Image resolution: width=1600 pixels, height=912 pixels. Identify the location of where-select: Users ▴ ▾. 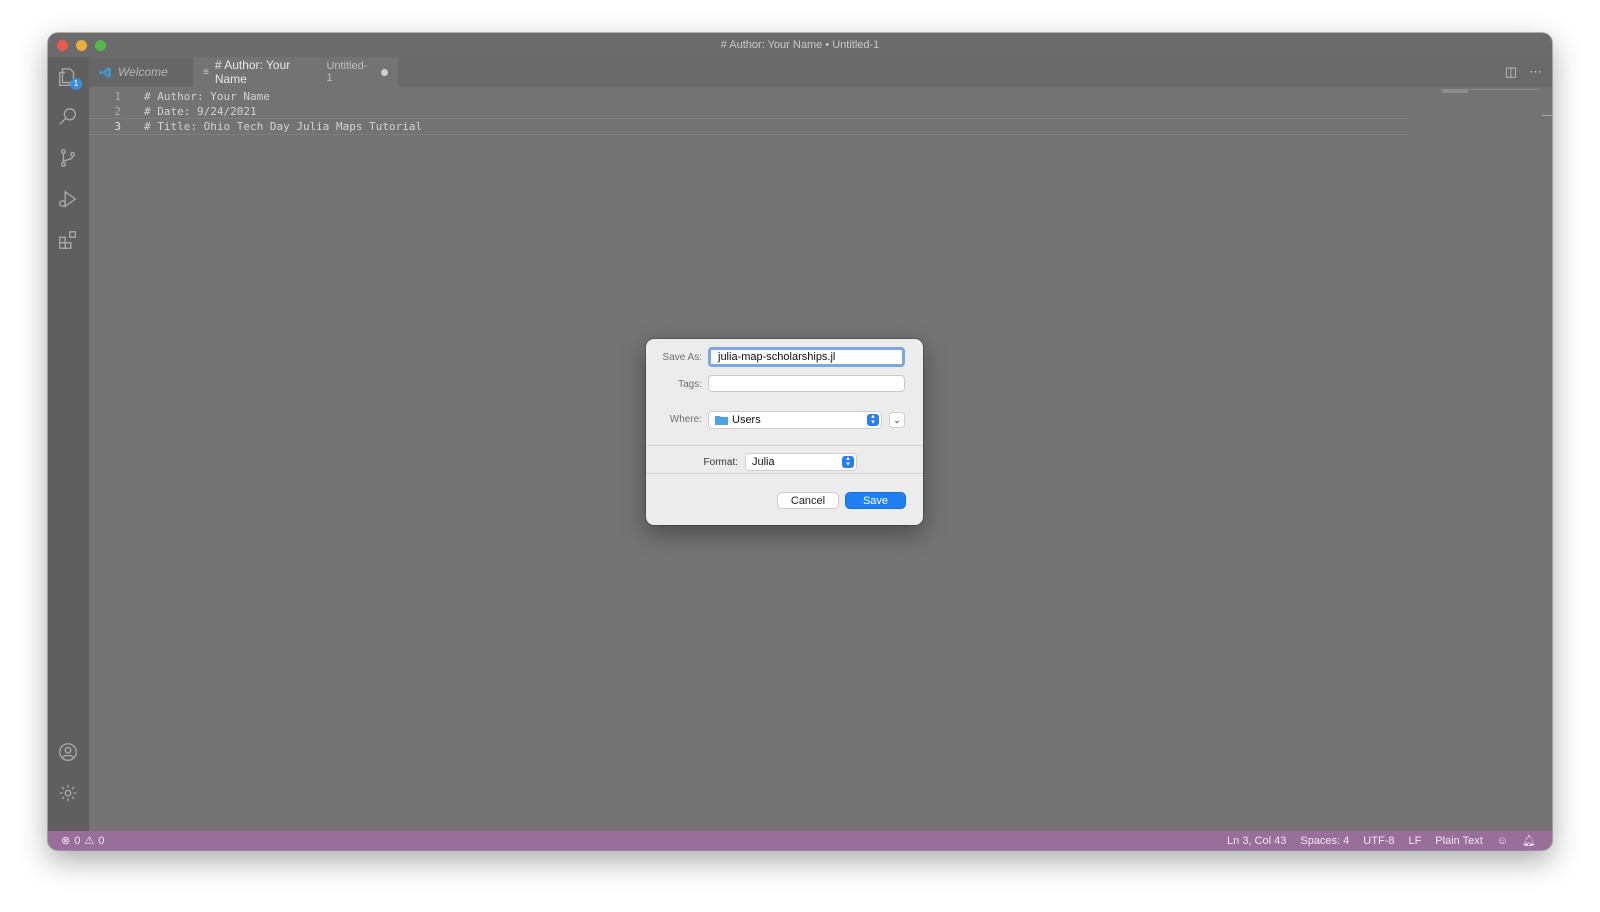
(795, 420).